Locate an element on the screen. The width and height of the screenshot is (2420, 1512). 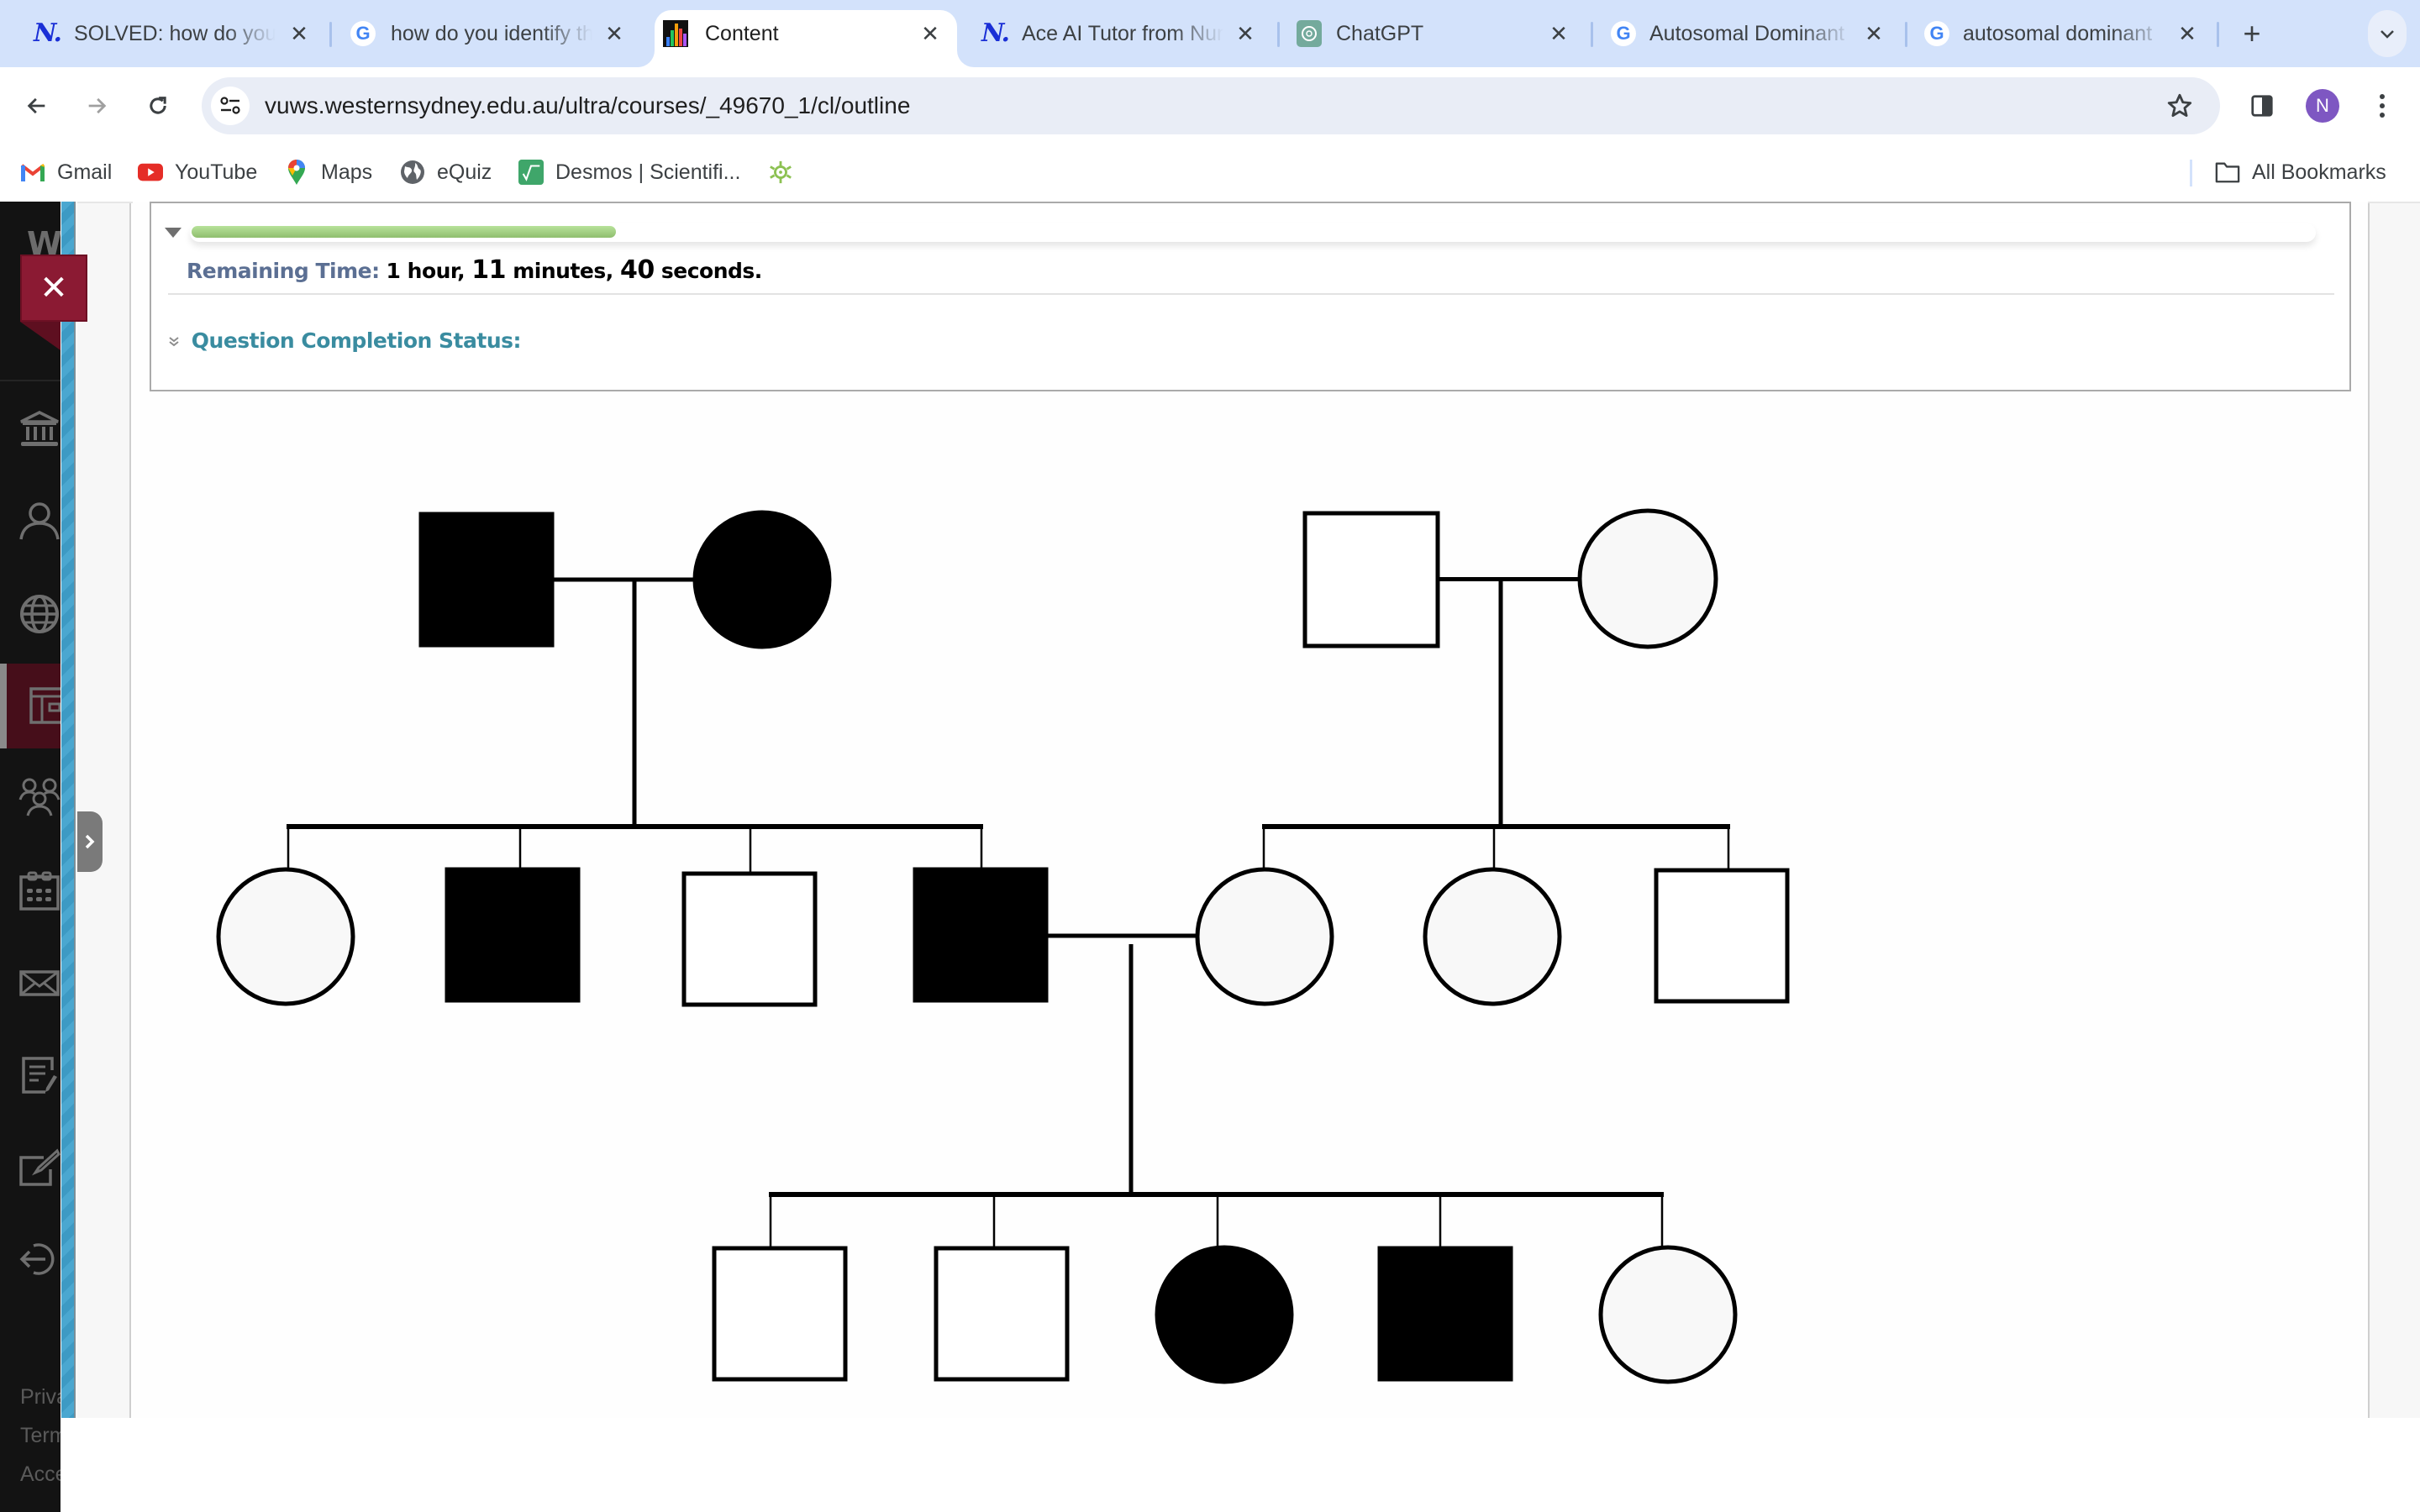
sidebar-item-organizations is located at coordinates (39, 797).